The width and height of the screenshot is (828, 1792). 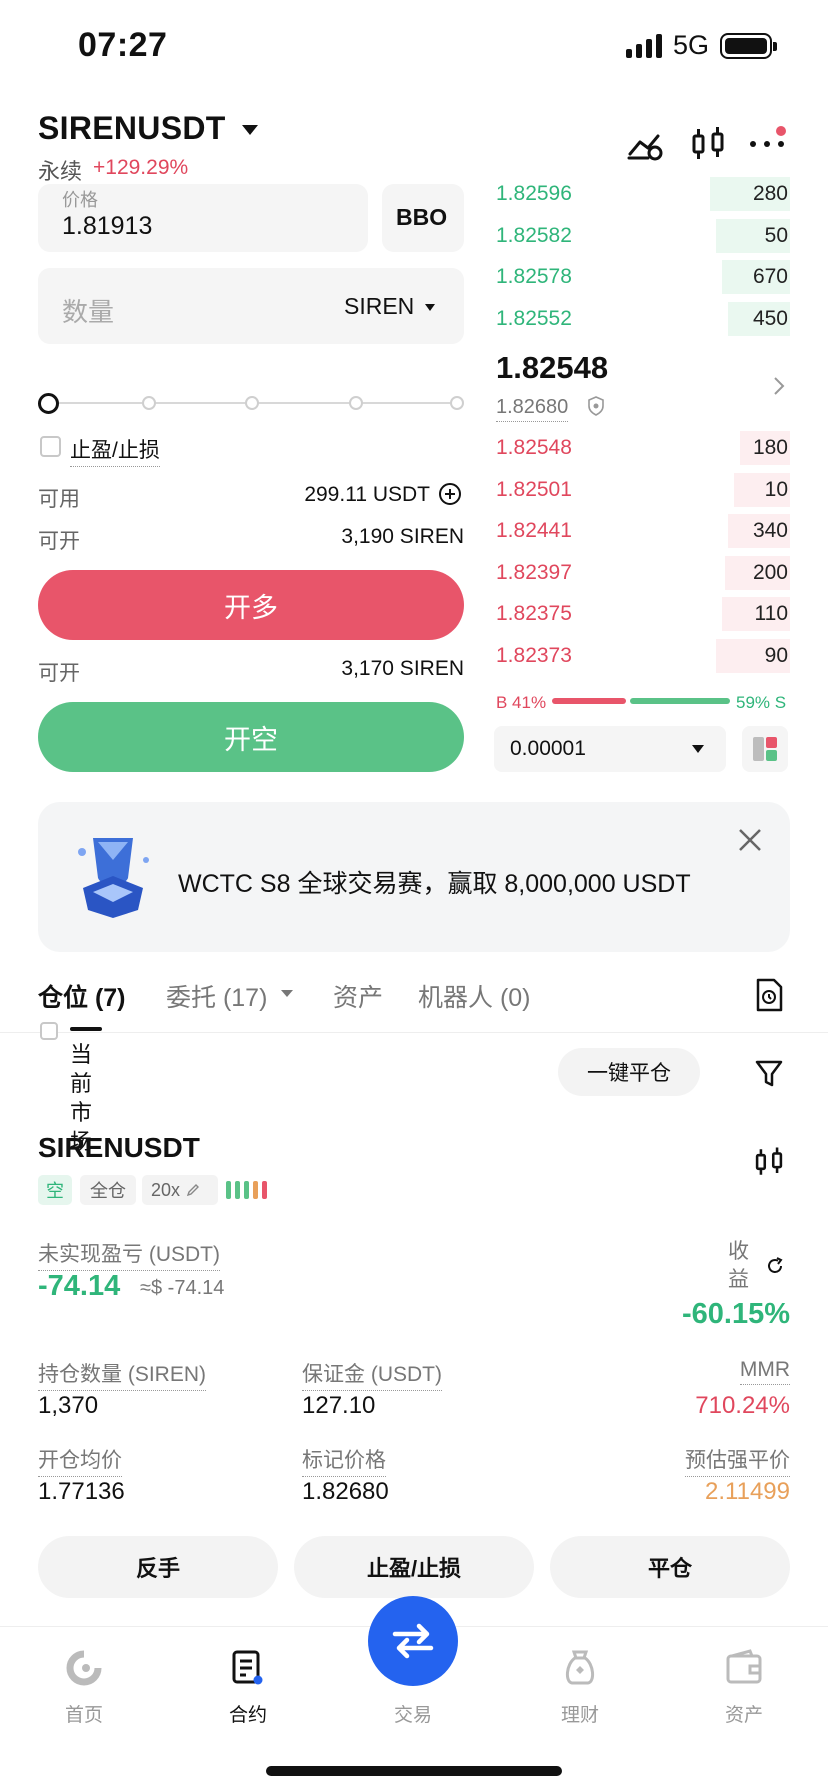 What do you see at coordinates (50, 446) in the screenshot?
I see `tpsl-checkbox` at bounding box center [50, 446].